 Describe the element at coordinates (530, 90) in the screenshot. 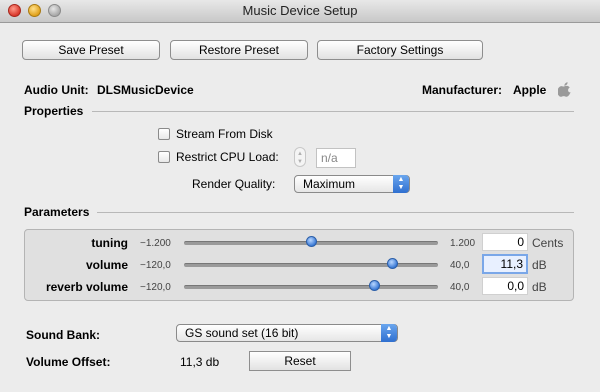

I see `manufacturer-name: Apple` at that location.